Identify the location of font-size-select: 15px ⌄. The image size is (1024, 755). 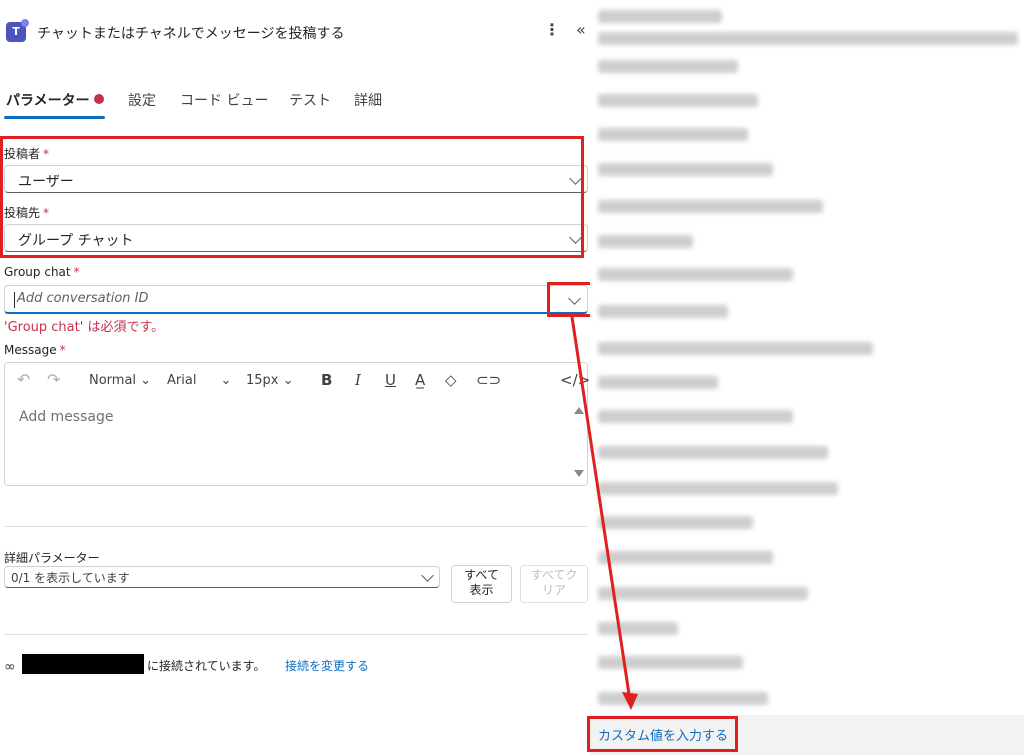
(270, 380).